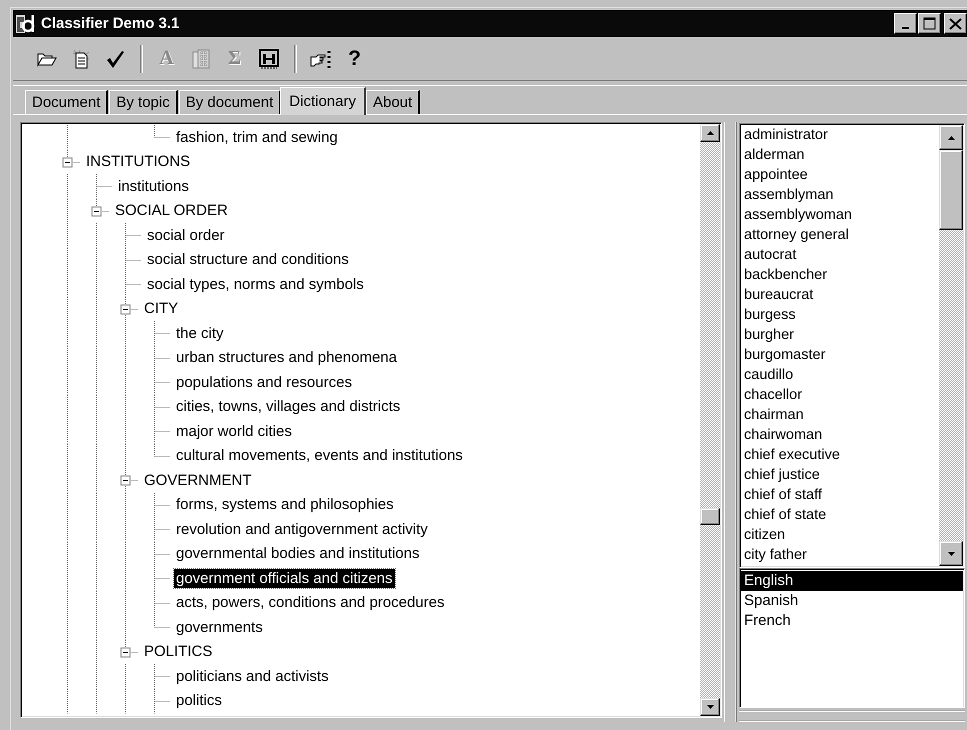  I want to click on document-icon, so click(80, 58).